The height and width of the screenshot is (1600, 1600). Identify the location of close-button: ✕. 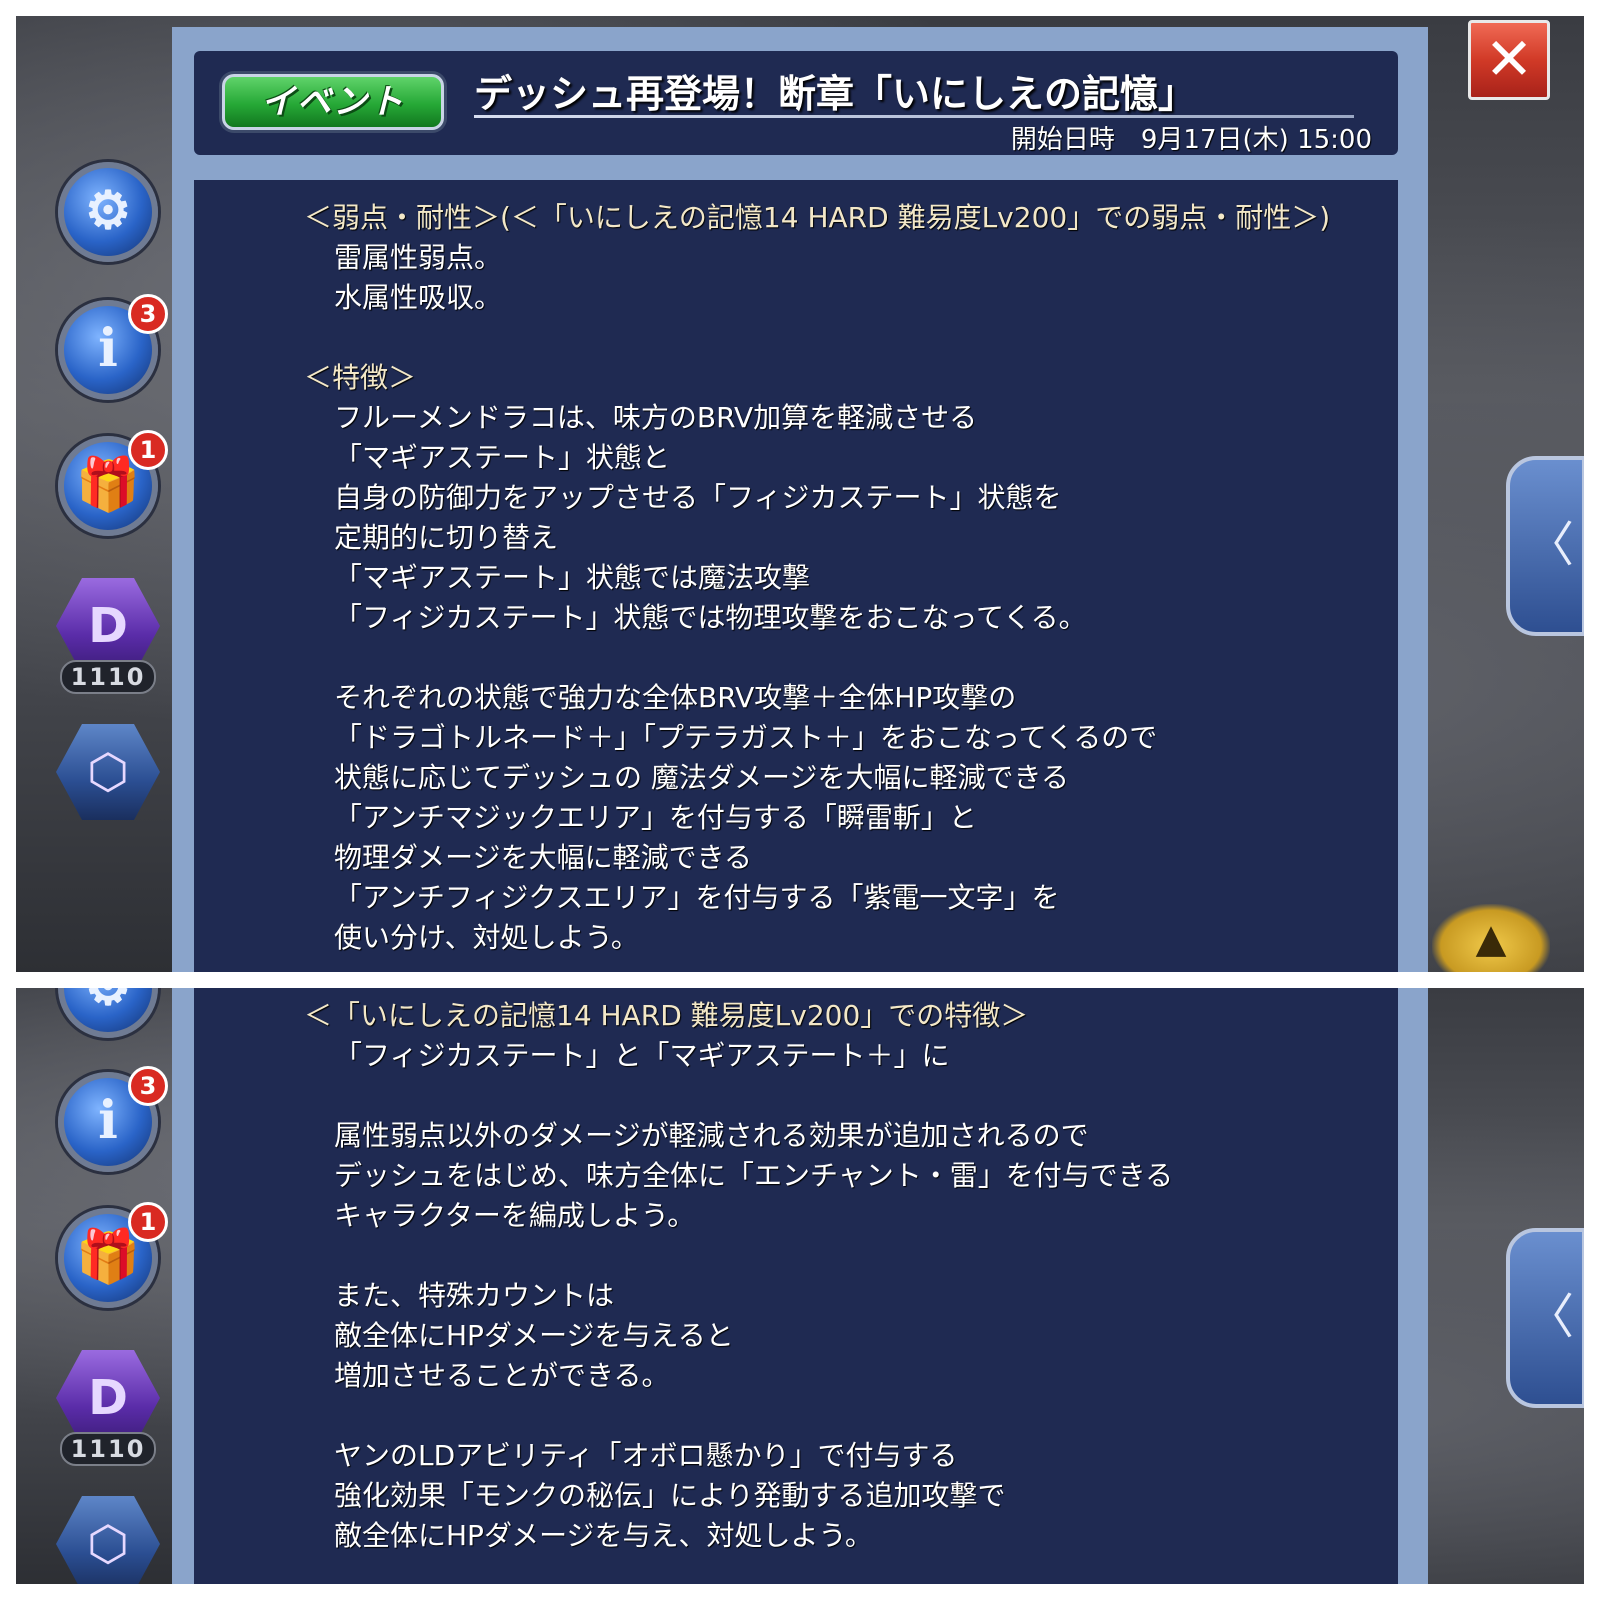
(1509, 60).